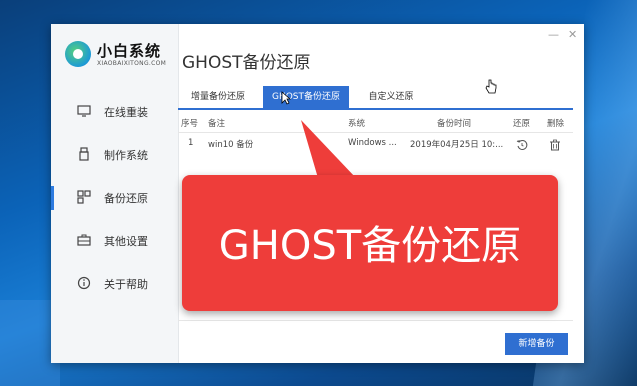  What do you see at coordinates (286, 98) in the screenshot?
I see `mouse-cursor-icon` at bounding box center [286, 98].